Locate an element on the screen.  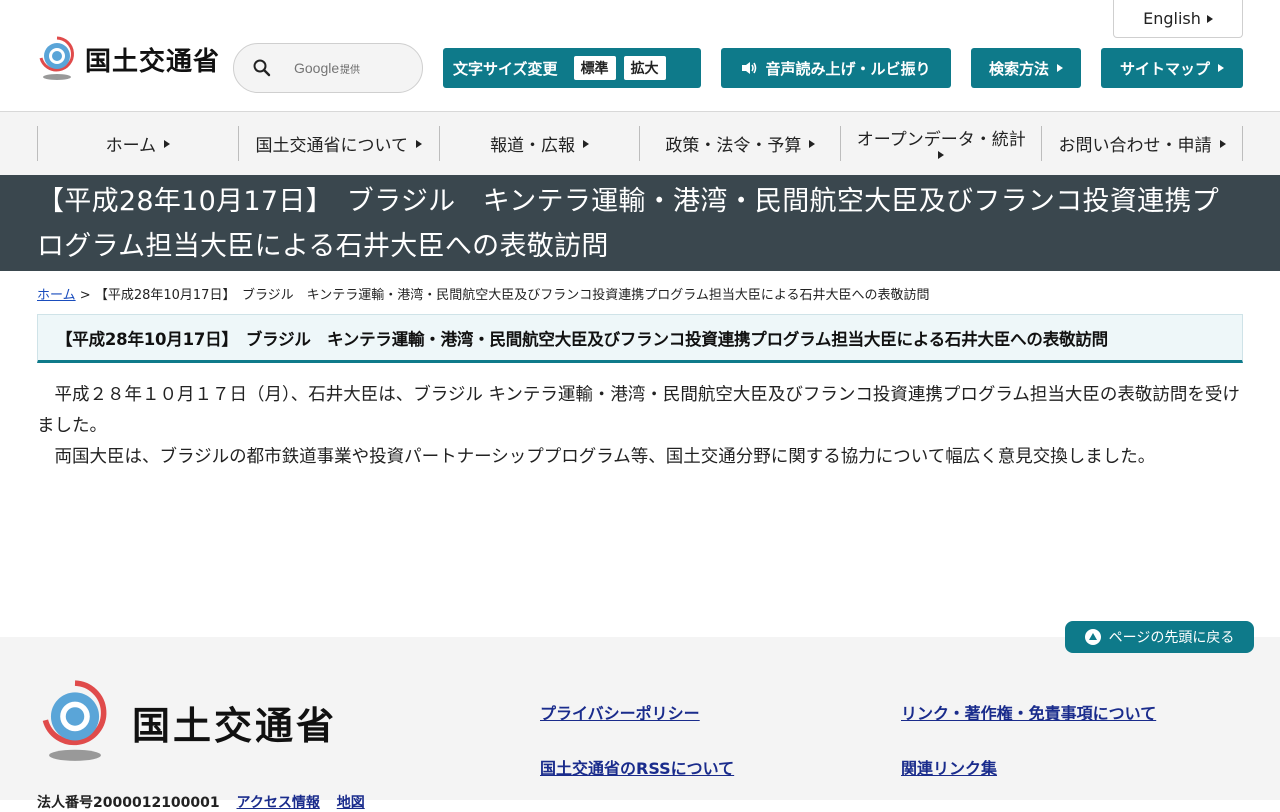
nav-item-label: ホーム is located at coordinates (131, 146).